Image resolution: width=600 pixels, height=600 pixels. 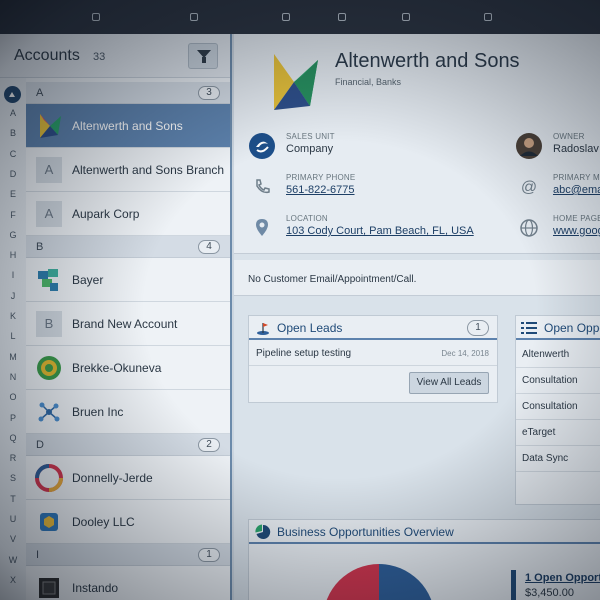 I want to click on section-header-i: I 1, so click(x=128, y=555).